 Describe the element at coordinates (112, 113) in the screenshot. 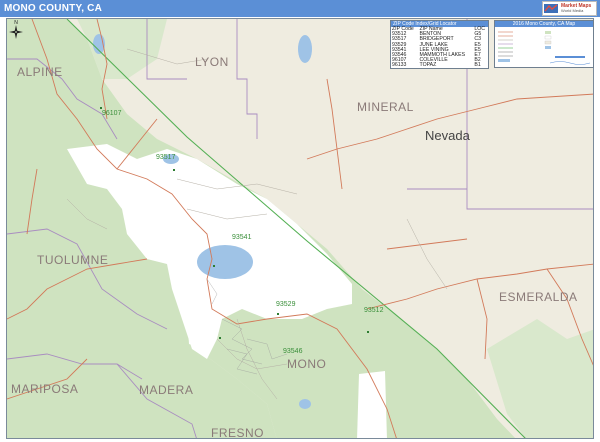

I see `zip-label-96107: 96107` at that location.